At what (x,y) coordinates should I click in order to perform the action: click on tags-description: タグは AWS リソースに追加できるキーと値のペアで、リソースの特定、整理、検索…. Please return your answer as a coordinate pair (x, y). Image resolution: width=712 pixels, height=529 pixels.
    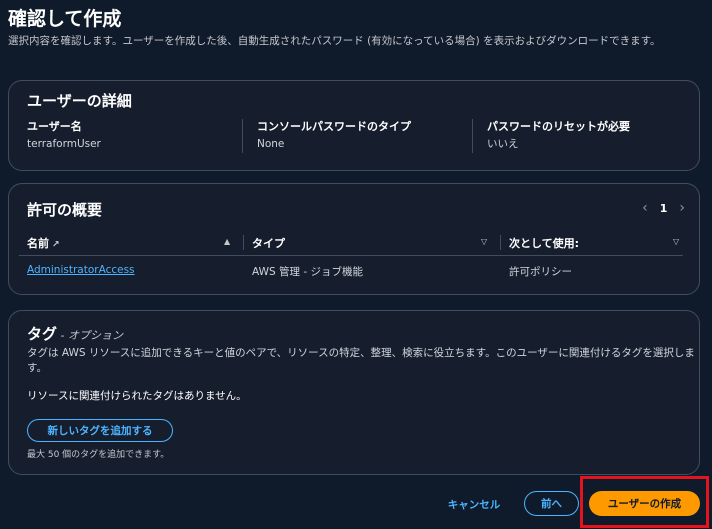
    Looking at the image, I should click on (361, 360).